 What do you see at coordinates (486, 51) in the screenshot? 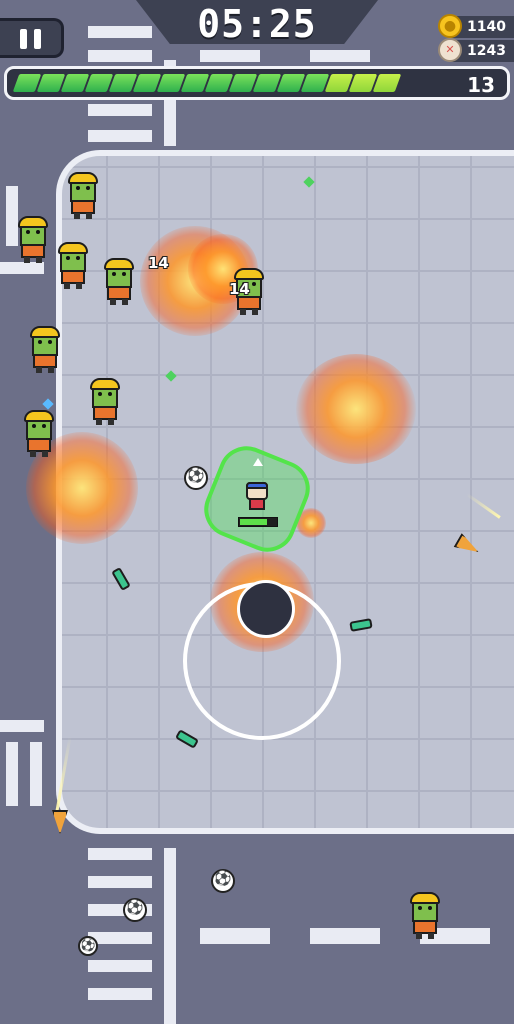
I see `kill-count: 1243` at bounding box center [486, 51].